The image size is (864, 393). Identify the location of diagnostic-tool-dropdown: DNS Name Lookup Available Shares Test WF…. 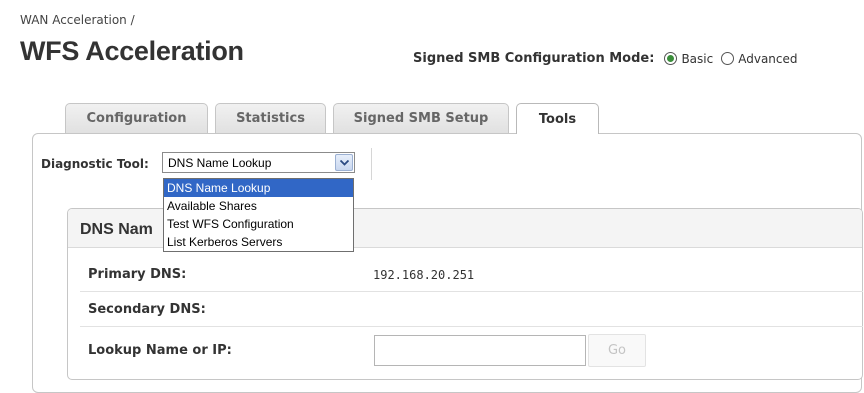
(258, 215).